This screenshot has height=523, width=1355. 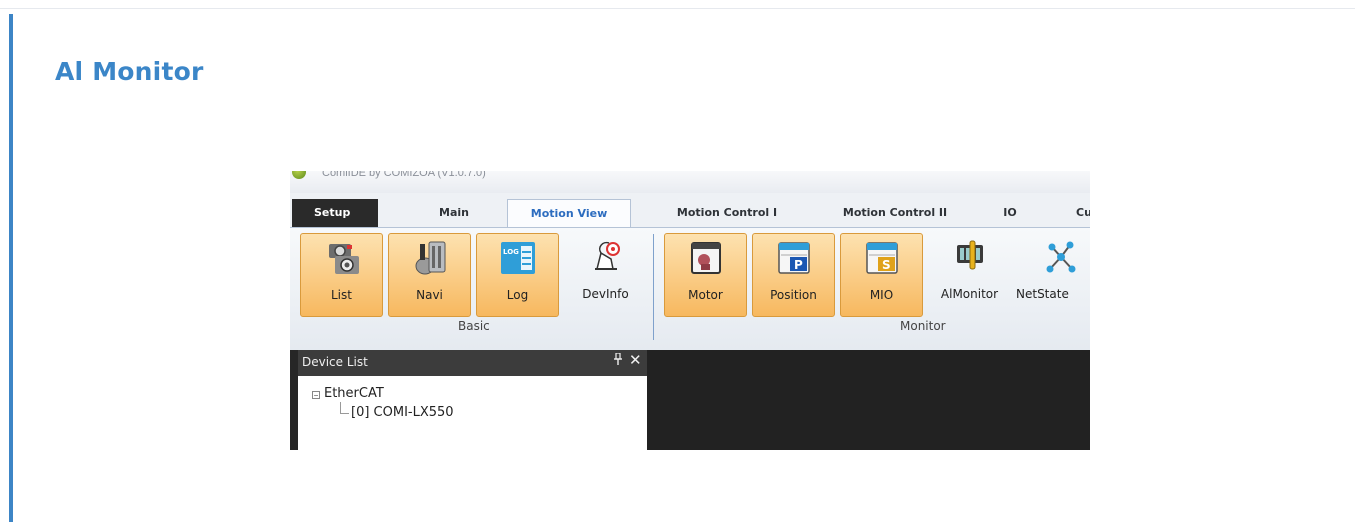 What do you see at coordinates (653, 287) in the screenshot?
I see `group-separator` at bounding box center [653, 287].